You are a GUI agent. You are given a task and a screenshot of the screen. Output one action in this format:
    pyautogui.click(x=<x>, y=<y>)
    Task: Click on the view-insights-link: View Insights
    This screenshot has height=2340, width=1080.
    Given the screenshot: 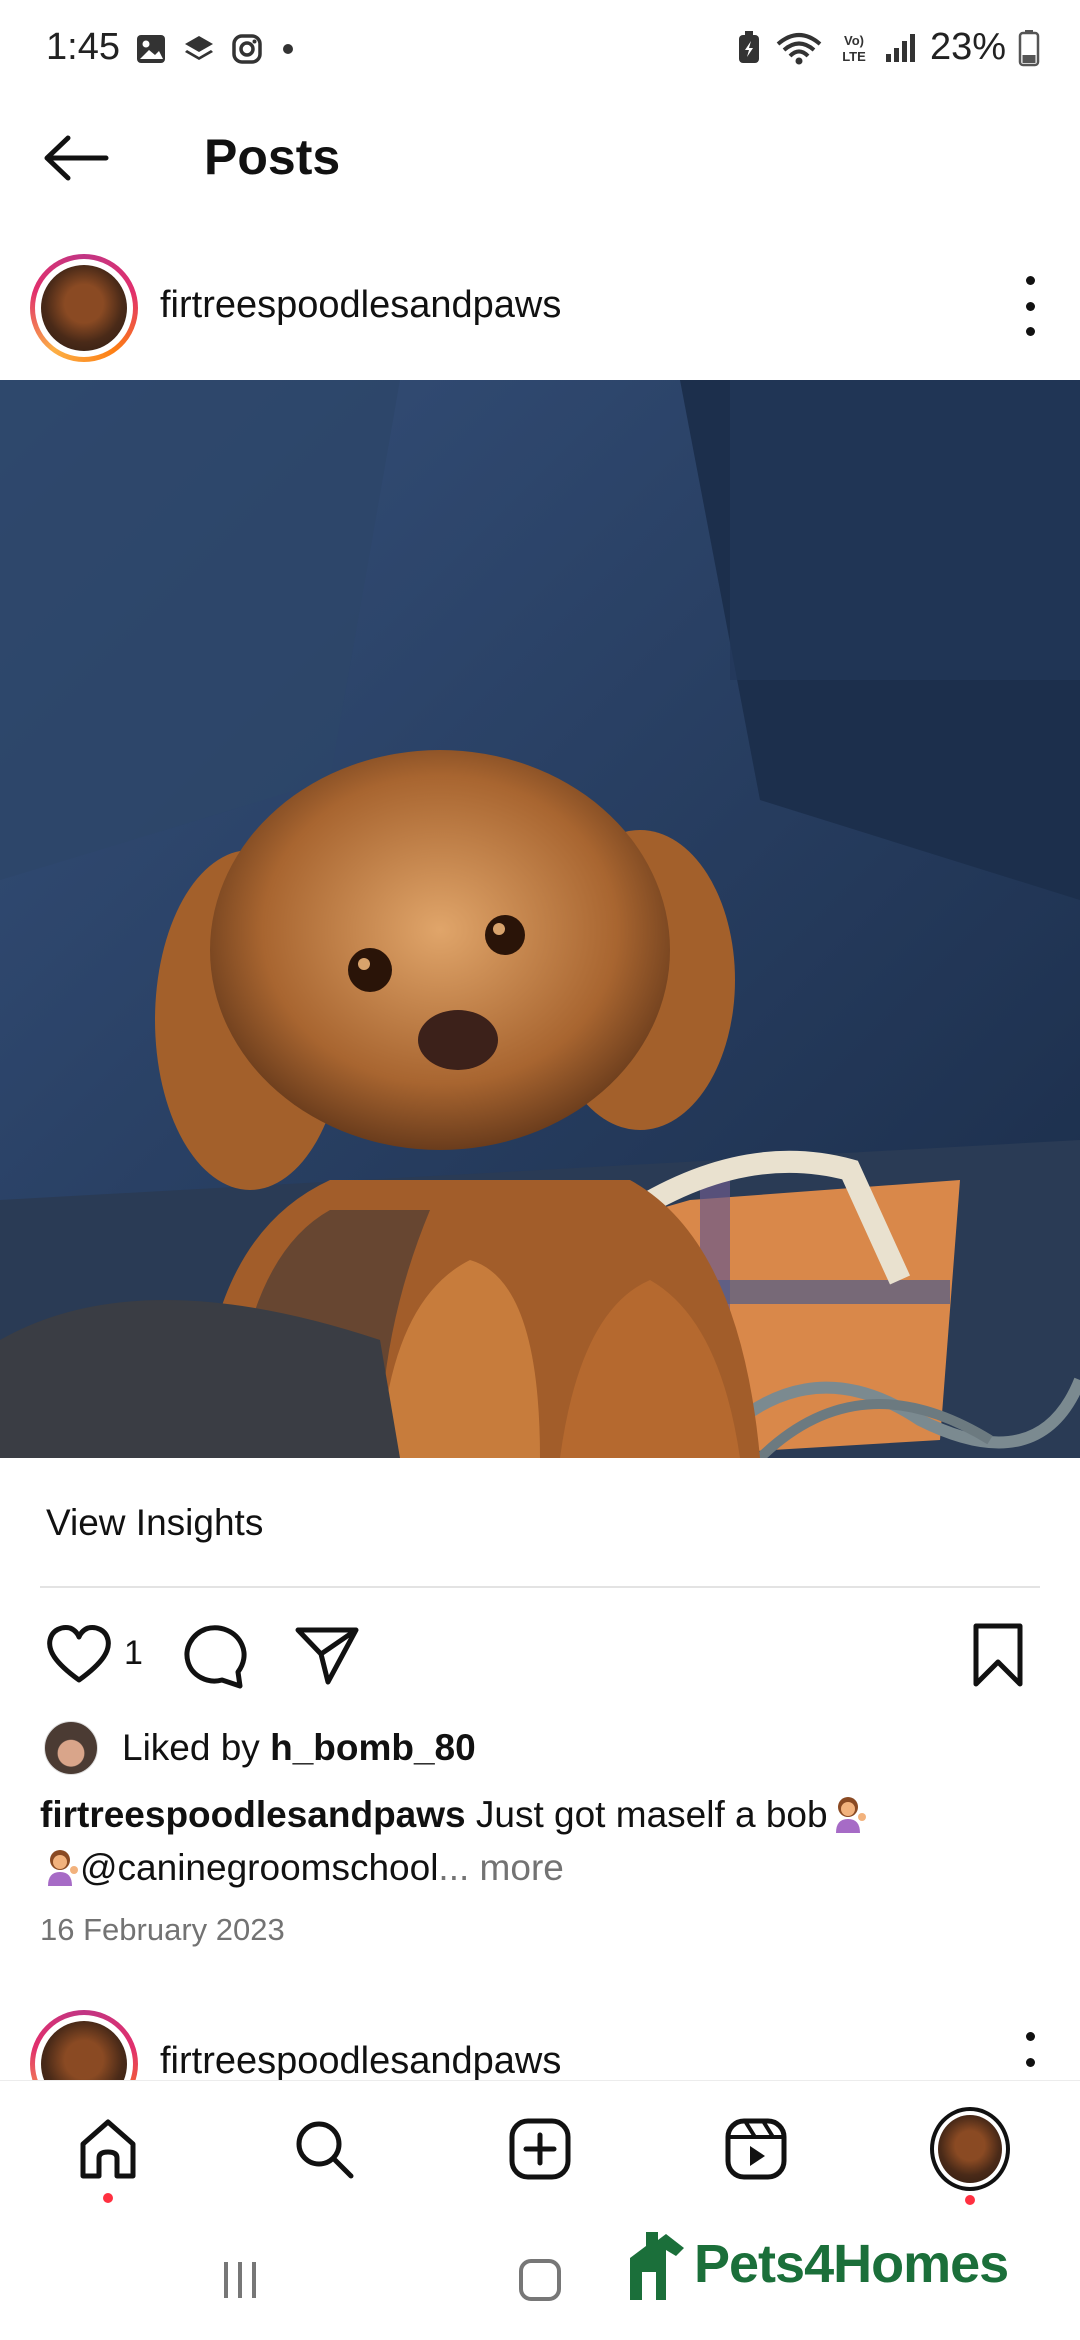 What is the action you would take?
    pyautogui.click(x=154, y=1523)
    